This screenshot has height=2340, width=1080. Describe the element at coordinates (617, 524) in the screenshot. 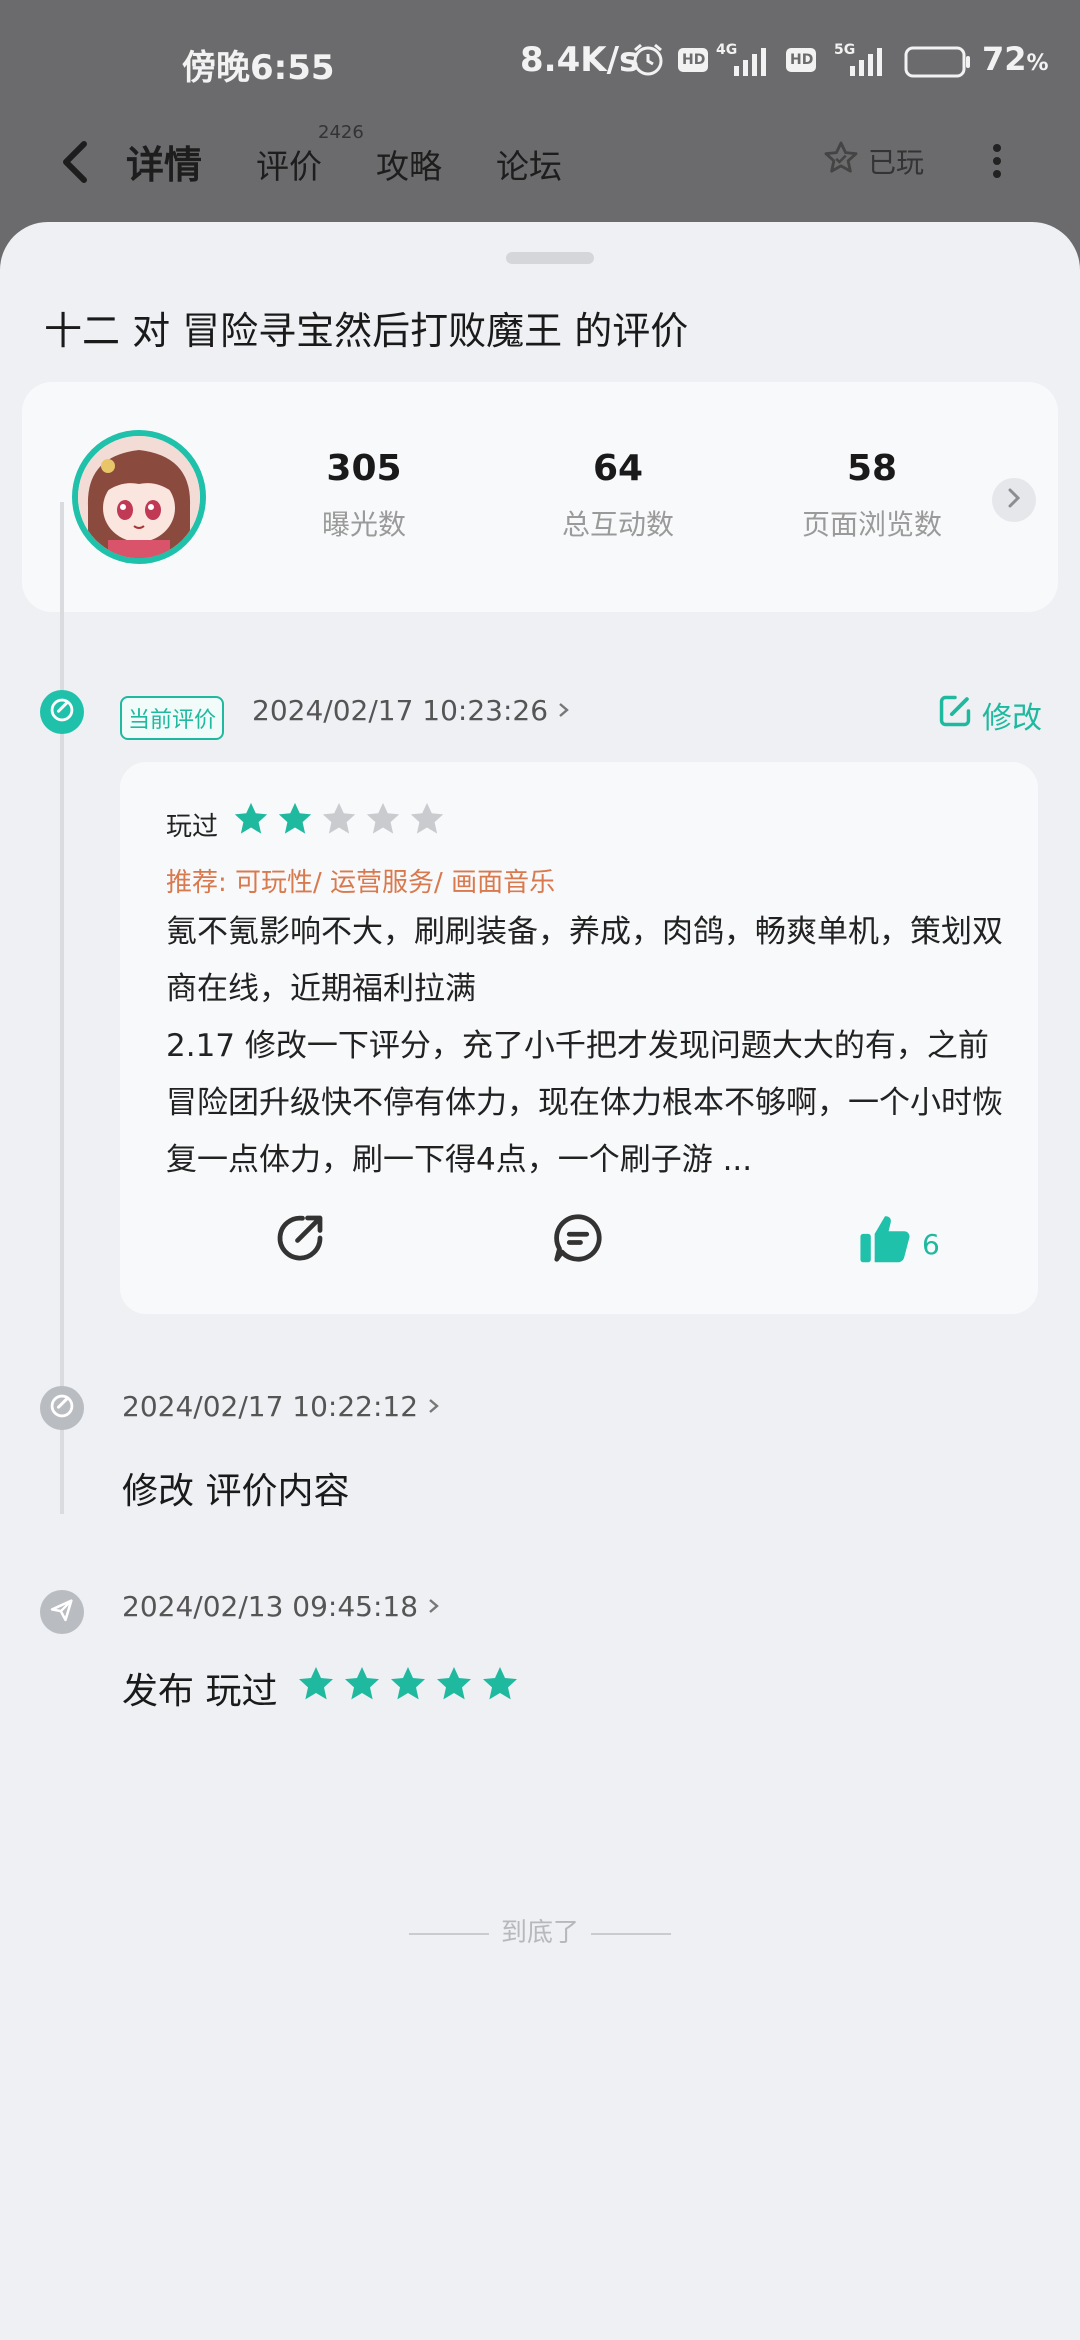

I see `stat-interactions-label: 总互动数` at that location.